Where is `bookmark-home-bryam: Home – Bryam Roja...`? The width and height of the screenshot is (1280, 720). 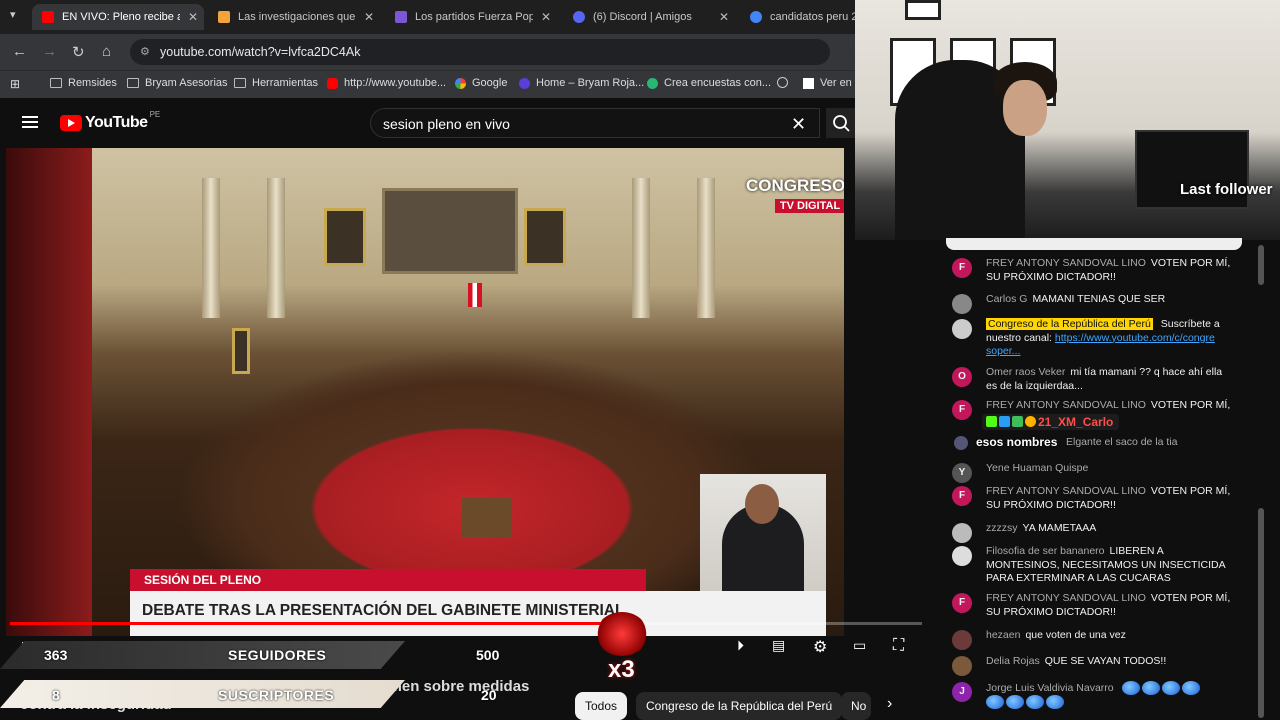
bookmark-home-bryam: Home – Bryam Roja... is located at coordinates (581, 83).